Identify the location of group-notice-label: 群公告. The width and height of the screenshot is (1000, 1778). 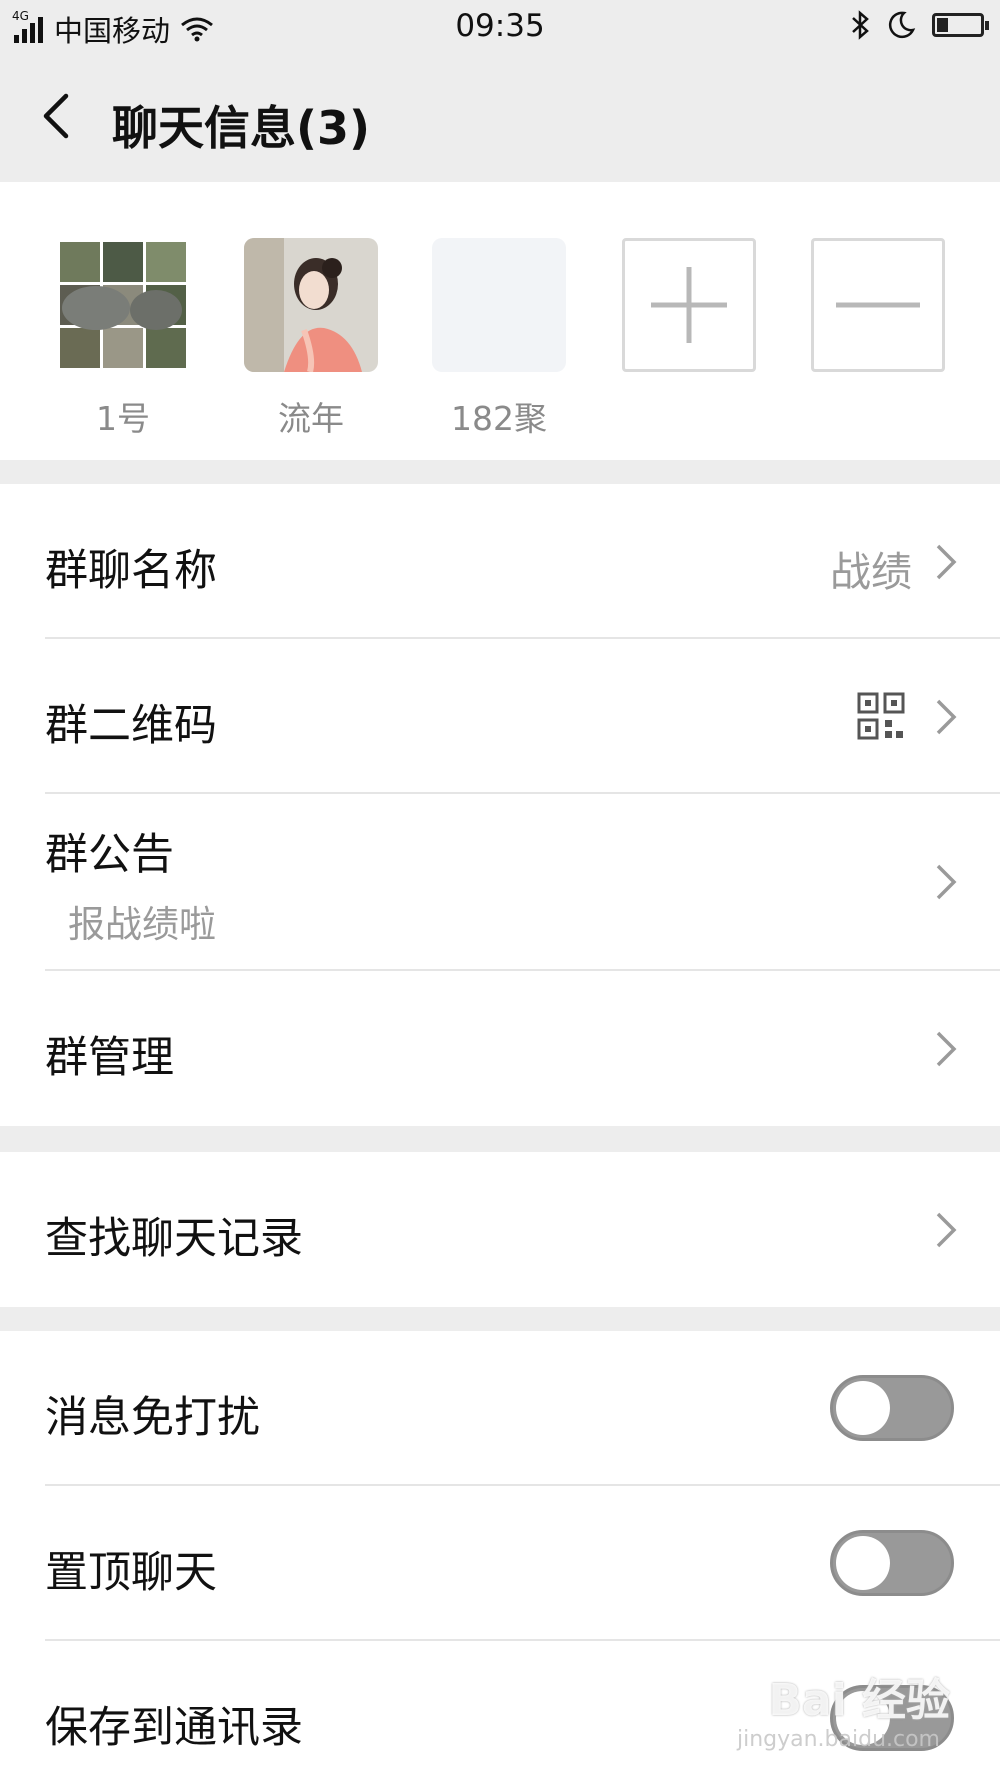
(109, 855).